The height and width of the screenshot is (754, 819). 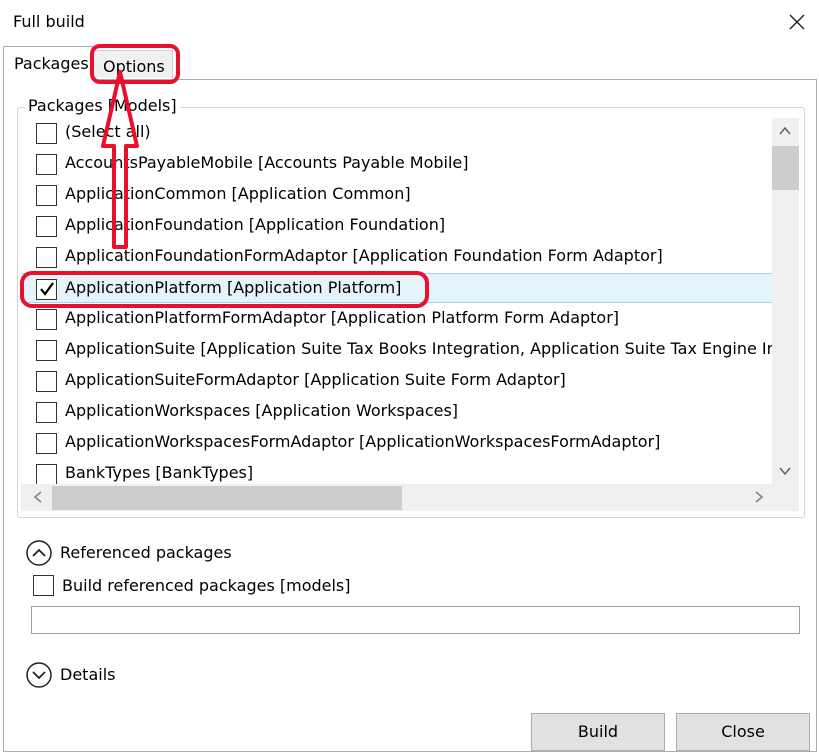 What do you see at coordinates (759, 497) in the screenshot?
I see `chevron-right-icon` at bounding box center [759, 497].